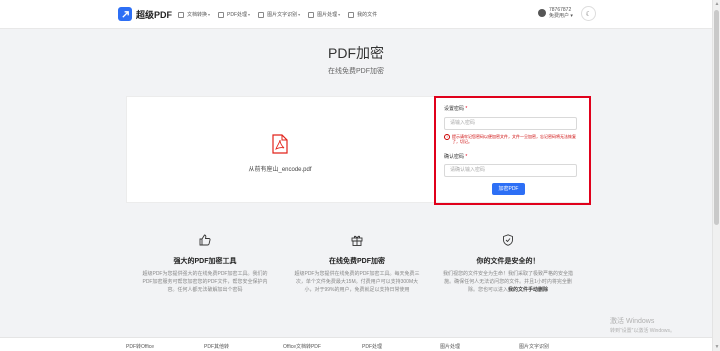 This screenshot has width=720, height=351. I want to click on windows-activation-watermark: 激活 Windows 转到“设置”以激活 Windows。, so click(642, 325).